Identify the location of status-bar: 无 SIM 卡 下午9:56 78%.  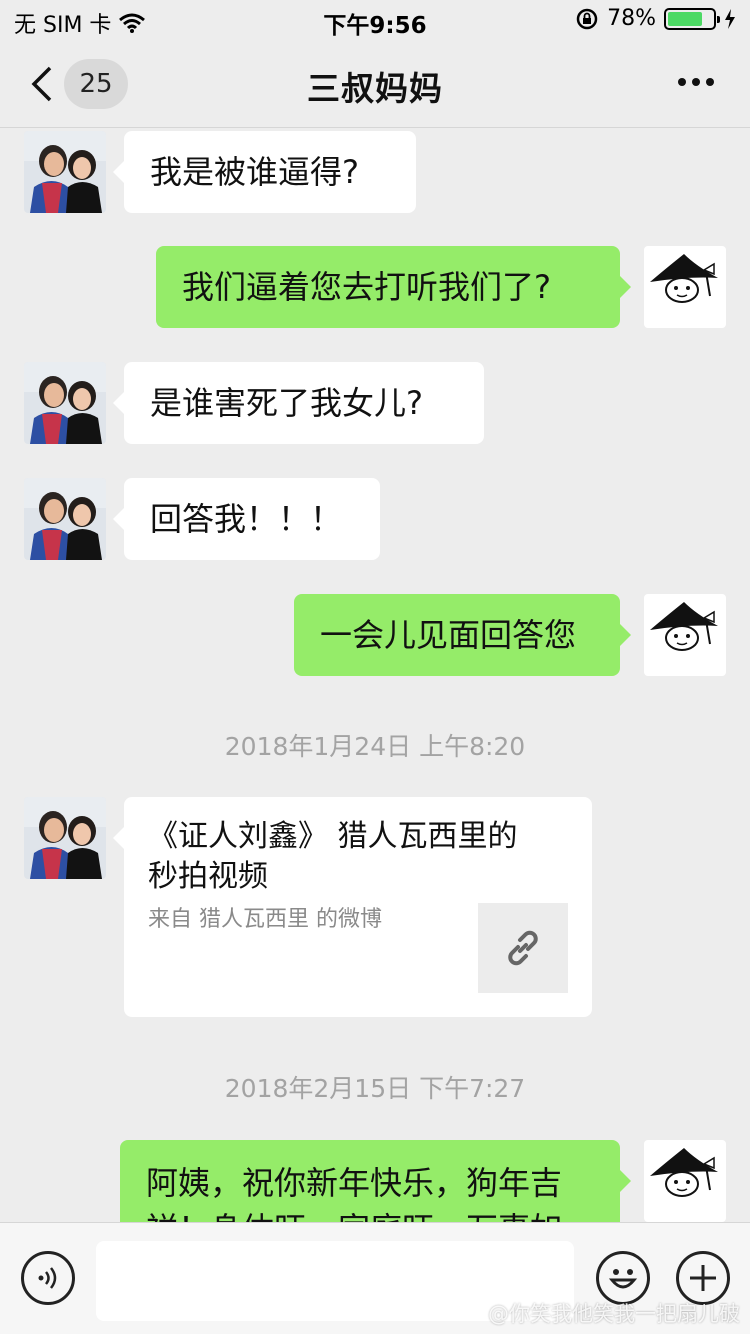
(375, 20).